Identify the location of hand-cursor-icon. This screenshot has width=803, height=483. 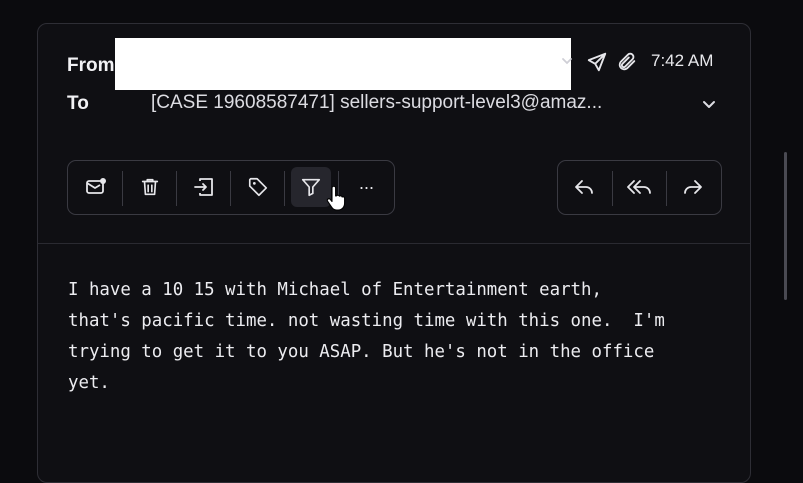
(336, 198).